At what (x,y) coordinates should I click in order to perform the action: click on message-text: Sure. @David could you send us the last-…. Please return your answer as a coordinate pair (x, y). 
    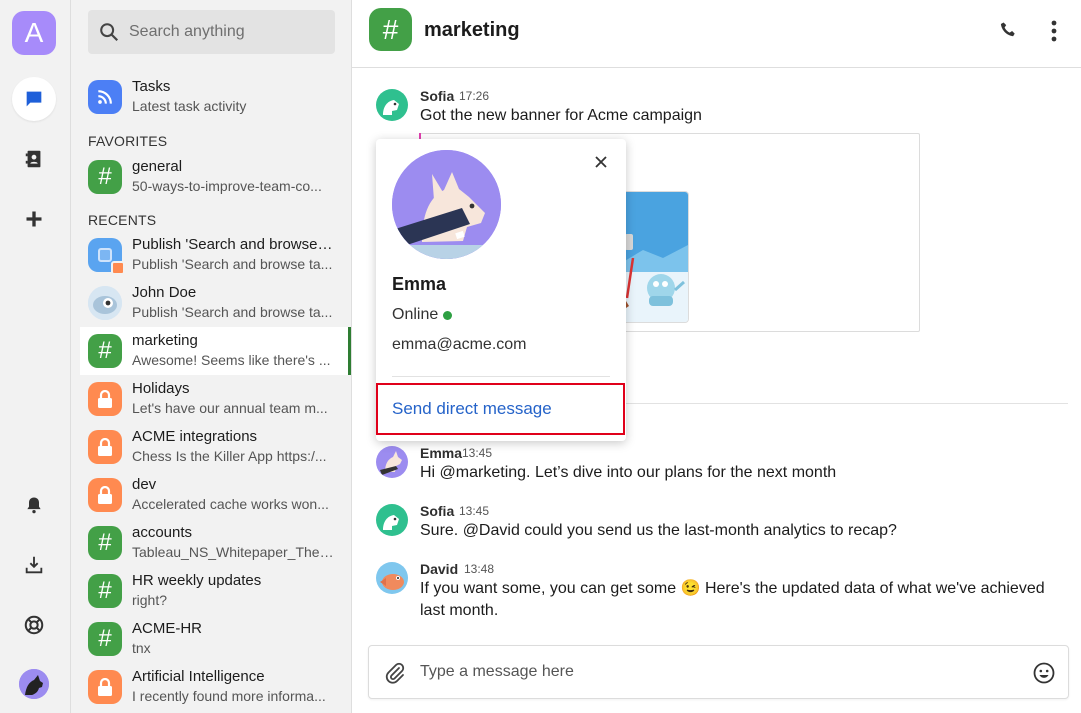
    Looking at the image, I should click on (658, 530).